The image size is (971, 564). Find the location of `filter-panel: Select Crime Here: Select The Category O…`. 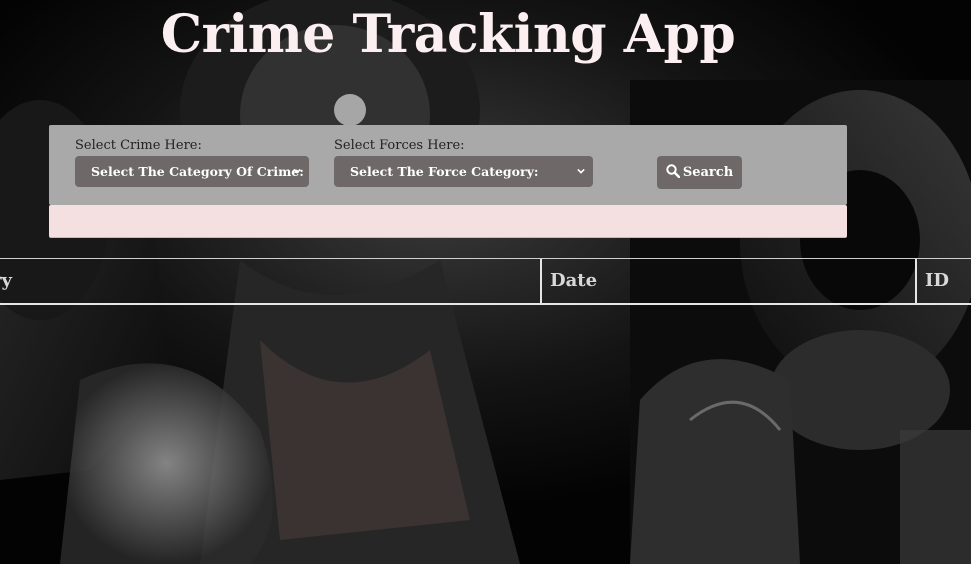

filter-panel: Select Crime Here: Select The Category O… is located at coordinates (448, 165).